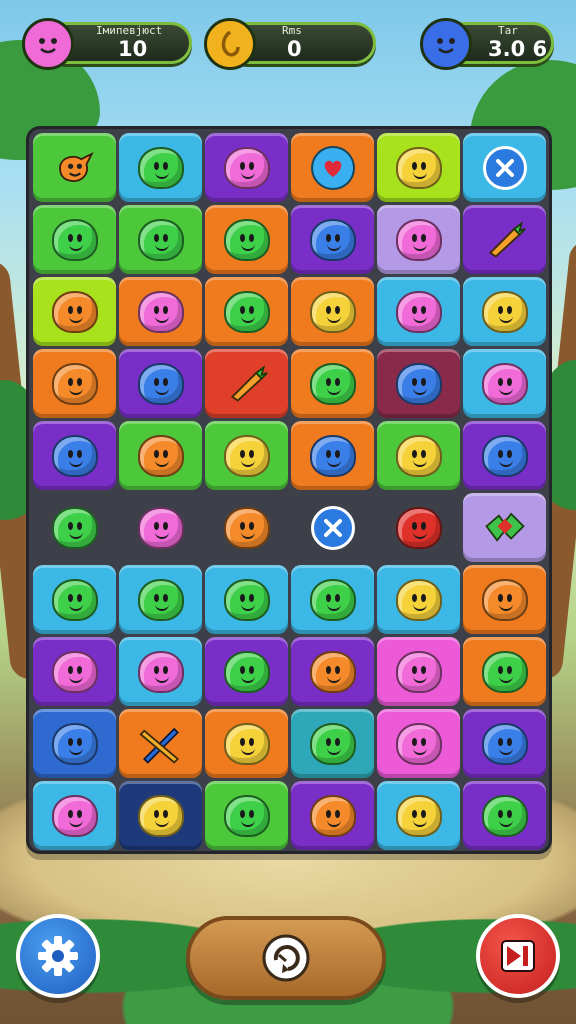 This screenshot has width=576, height=1024. I want to click on rocket-carrot-icon, so click(247, 384).